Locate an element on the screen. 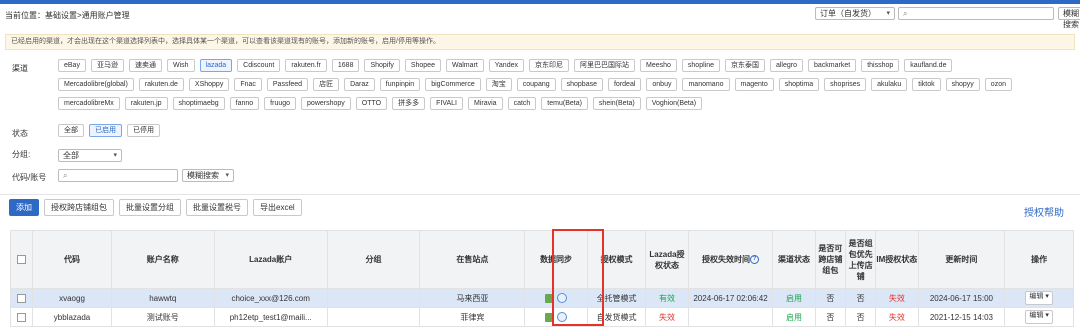 This screenshot has height=329, width=1080. table-cell: 否 is located at coordinates (860, 317).